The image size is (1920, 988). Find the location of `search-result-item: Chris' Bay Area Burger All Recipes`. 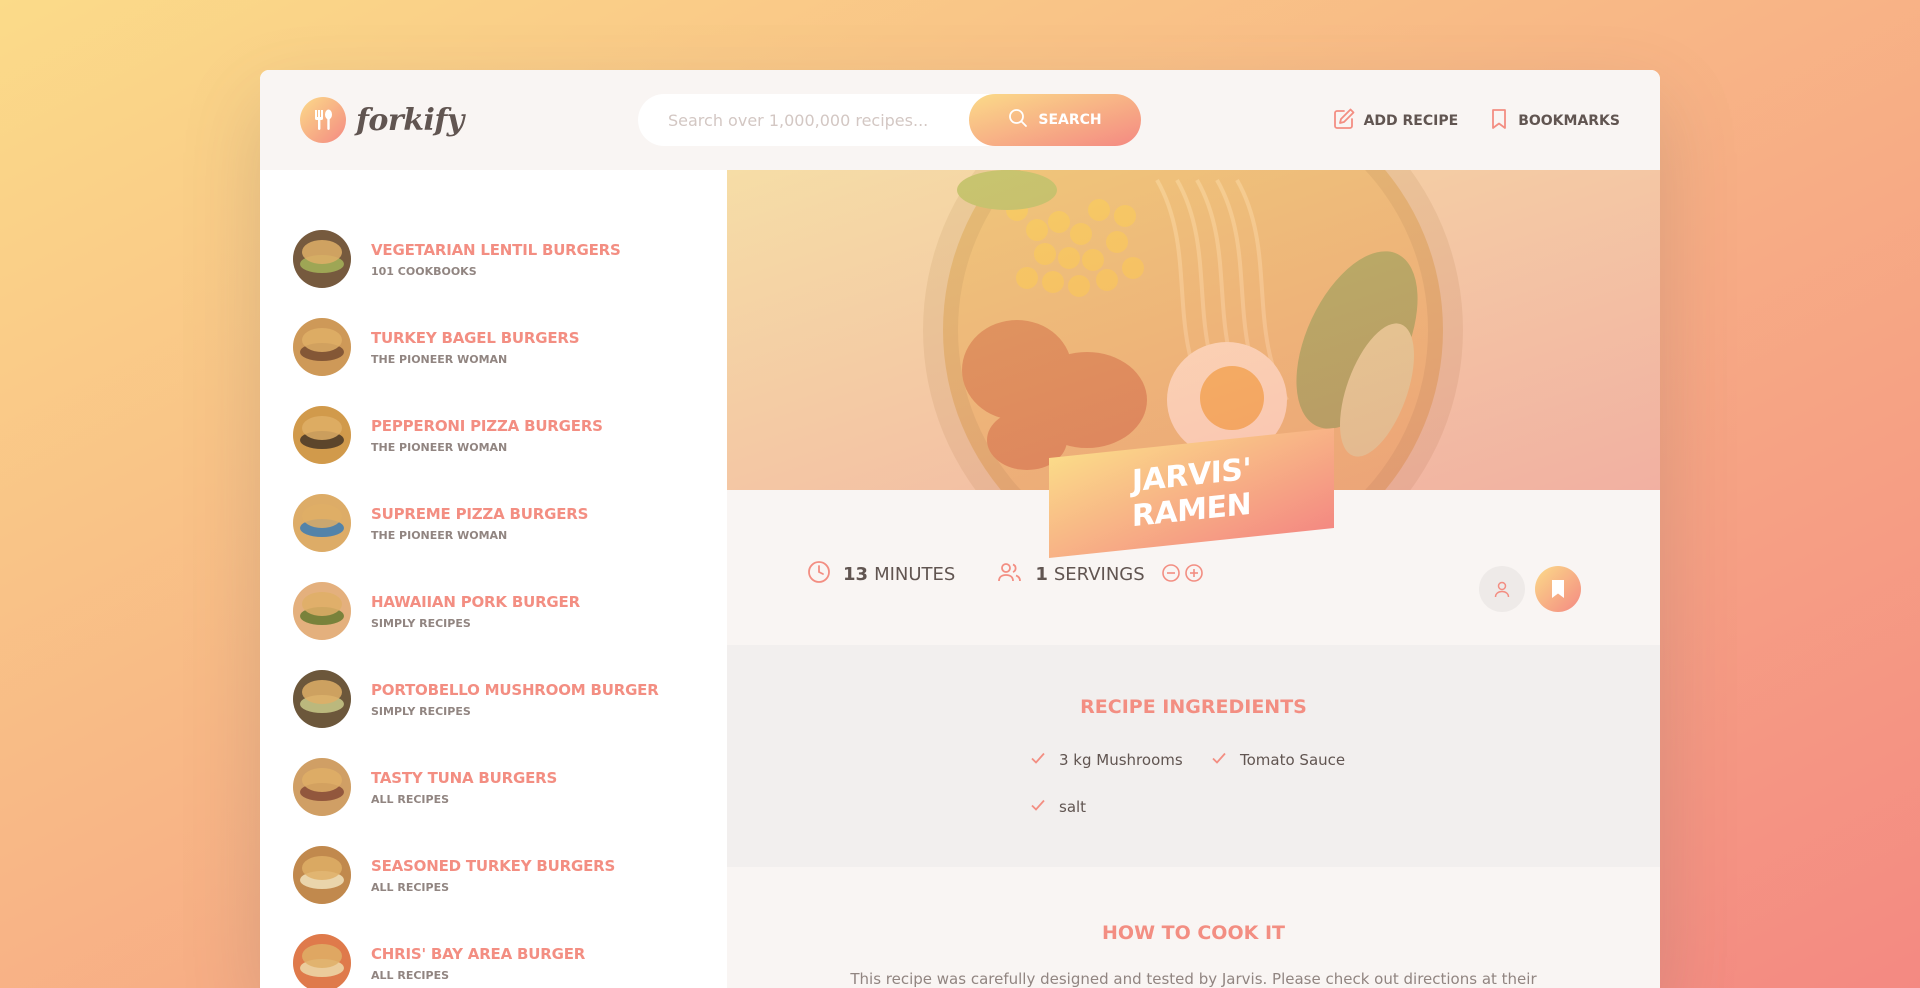

search-result-item: Chris' Bay Area Burger All Recipes is located at coordinates (493, 953).